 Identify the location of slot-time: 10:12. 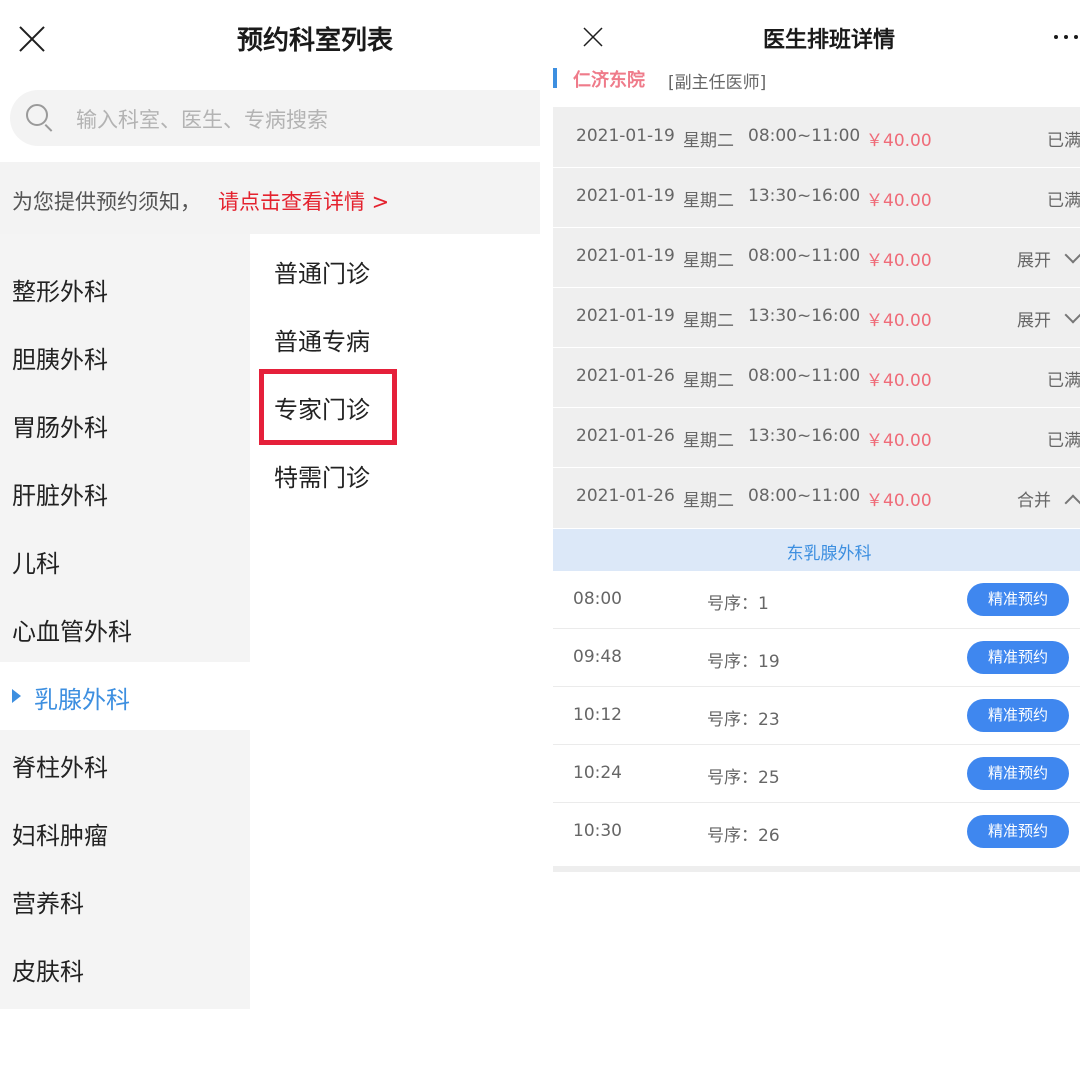
(597, 715).